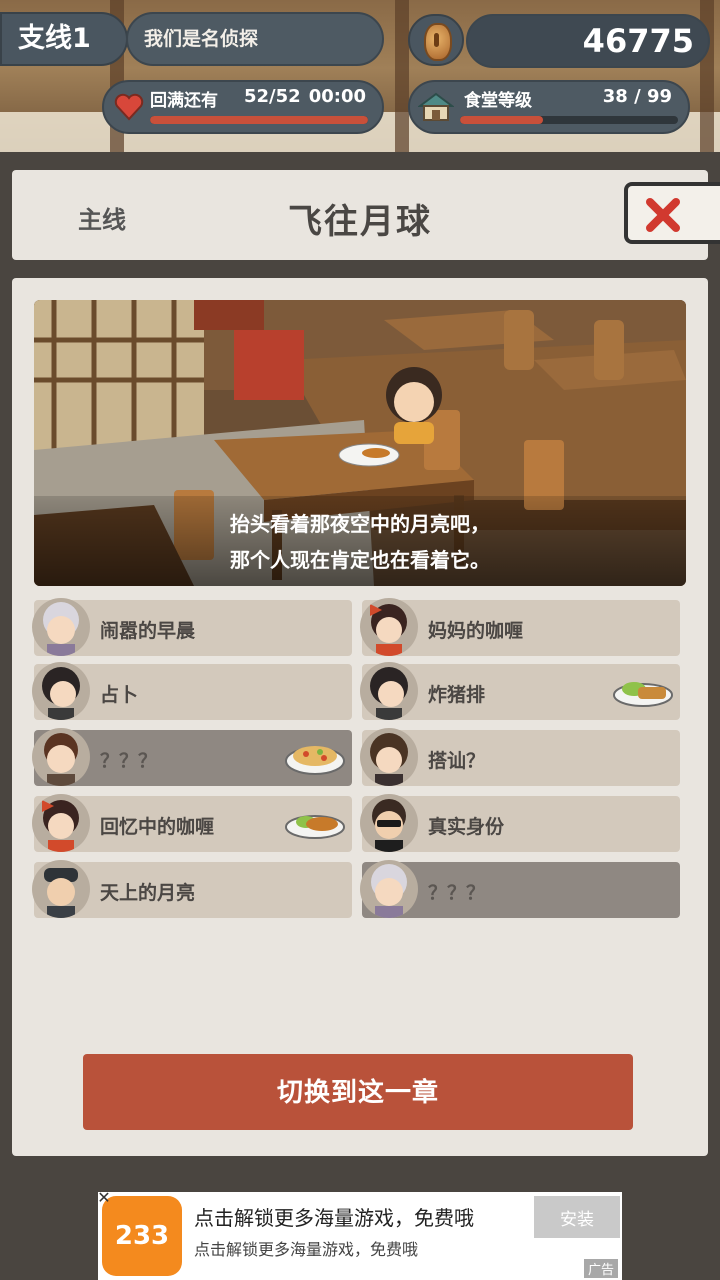  Describe the element at coordinates (184, 101) in the screenshot. I see `stamina-label: 回满还有` at that location.